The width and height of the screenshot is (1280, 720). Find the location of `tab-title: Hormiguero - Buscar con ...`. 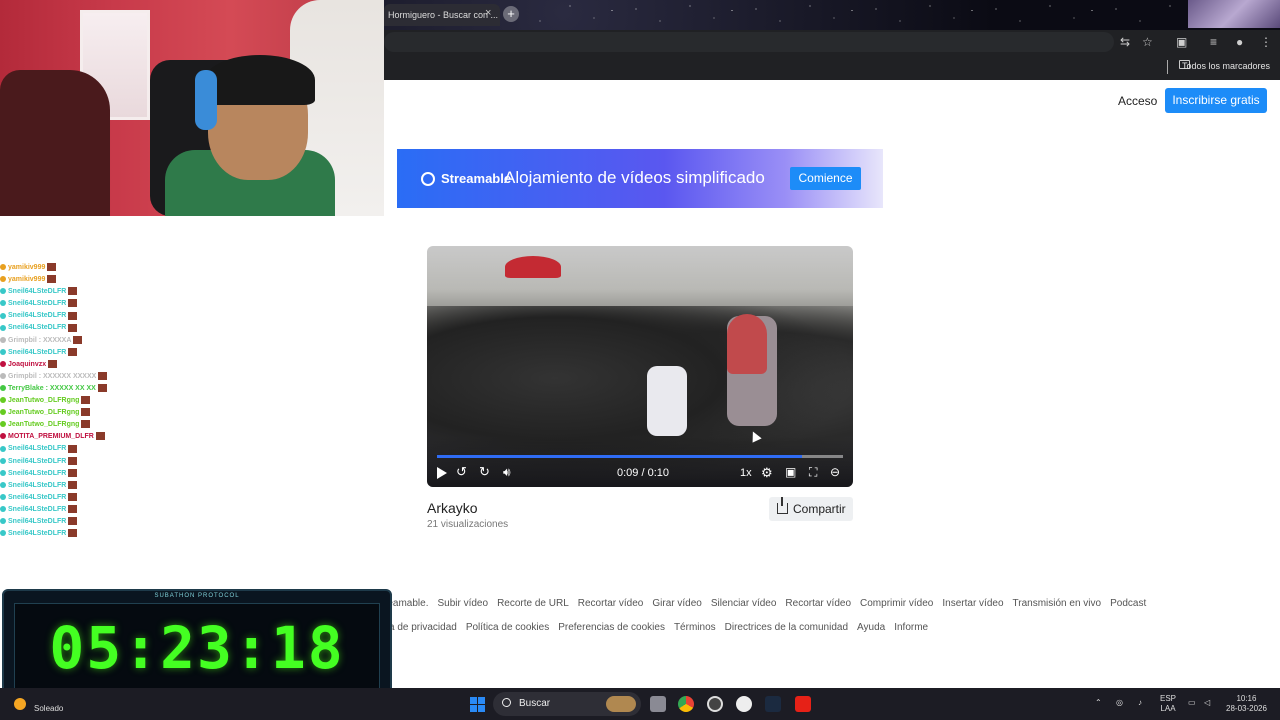

tab-title: Hormiguero - Buscar con ... is located at coordinates (443, 15).